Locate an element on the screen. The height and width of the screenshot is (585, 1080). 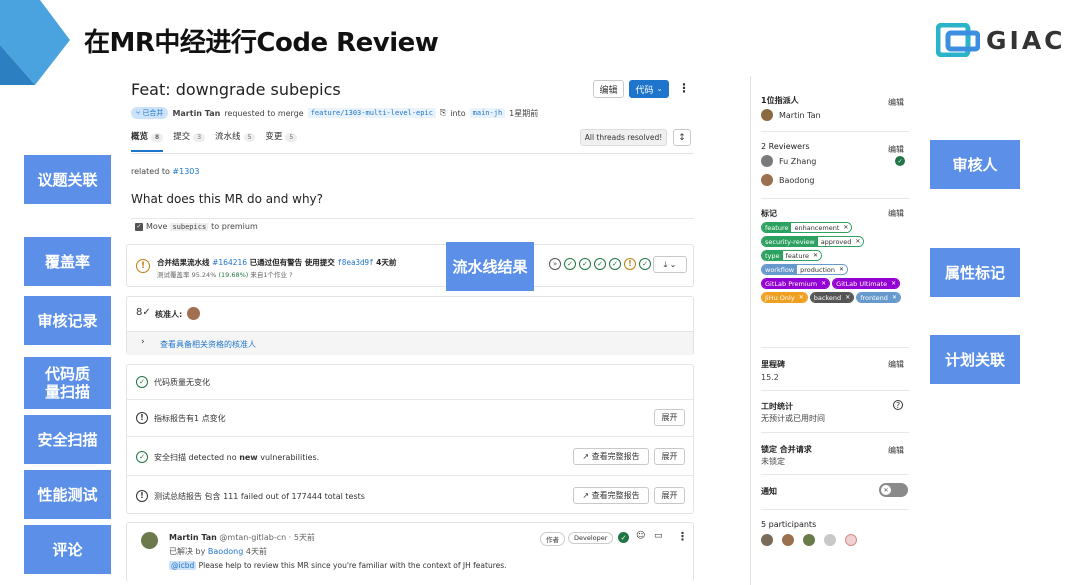
notifications-title: 通知 is located at coordinates (769, 491).